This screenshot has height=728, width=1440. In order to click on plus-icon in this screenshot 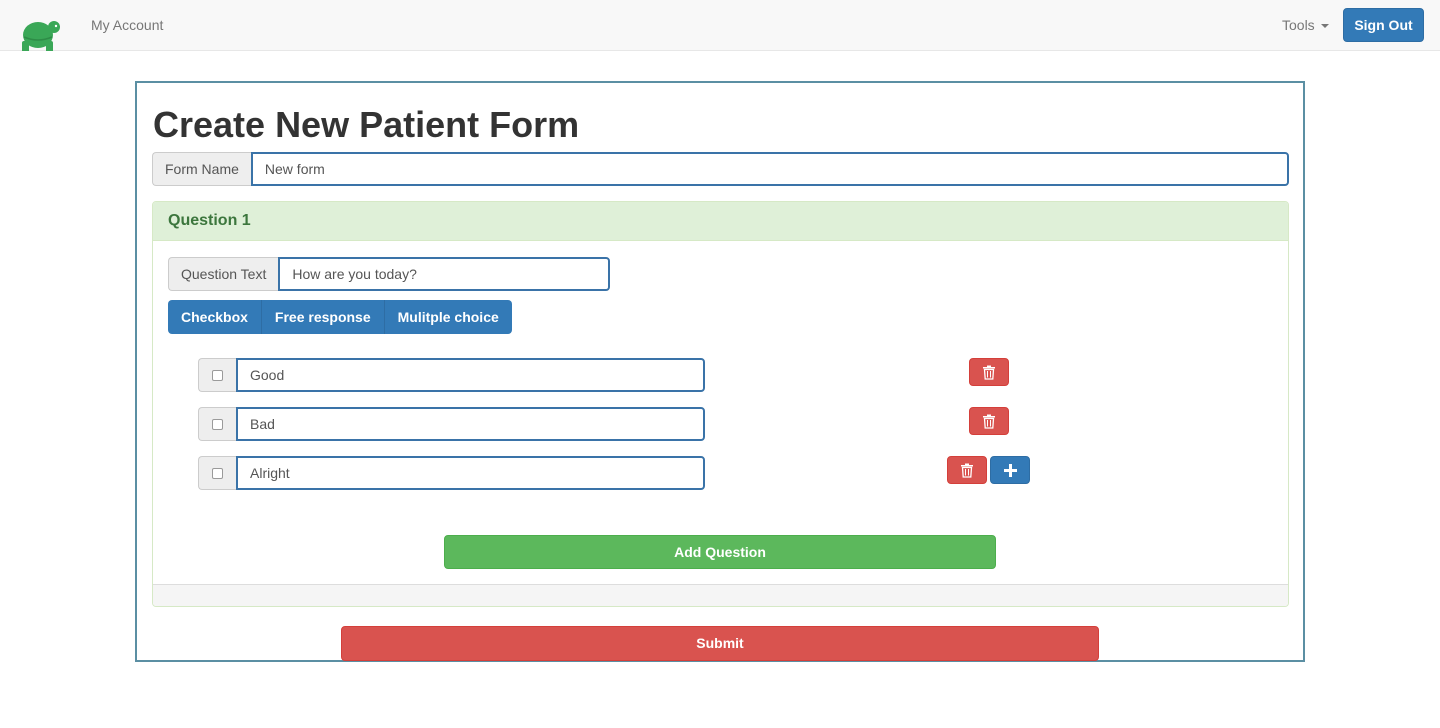, I will do `click(1010, 470)`.